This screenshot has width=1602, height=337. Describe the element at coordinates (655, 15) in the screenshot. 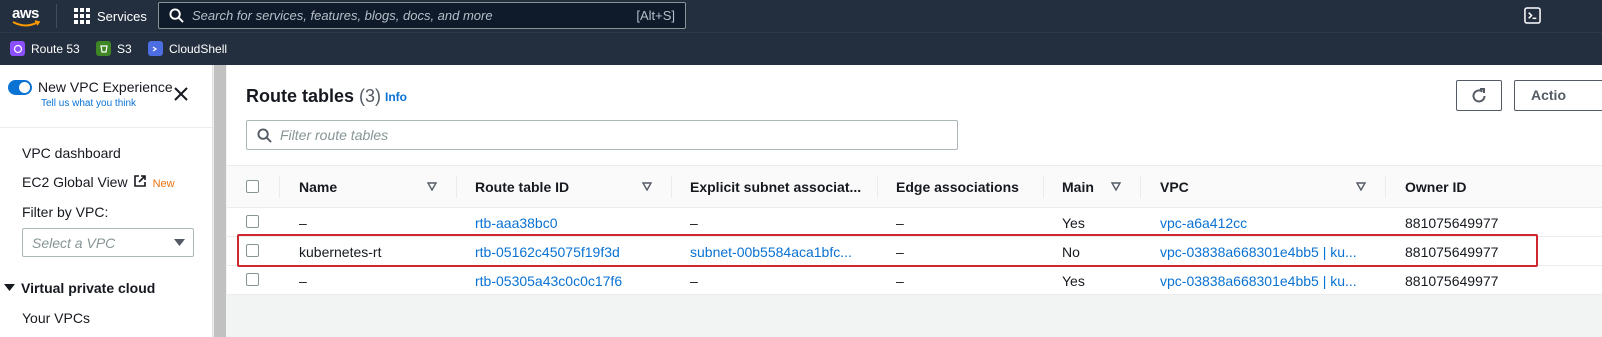

I see `search-shortcut: [Alt+S]` at that location.